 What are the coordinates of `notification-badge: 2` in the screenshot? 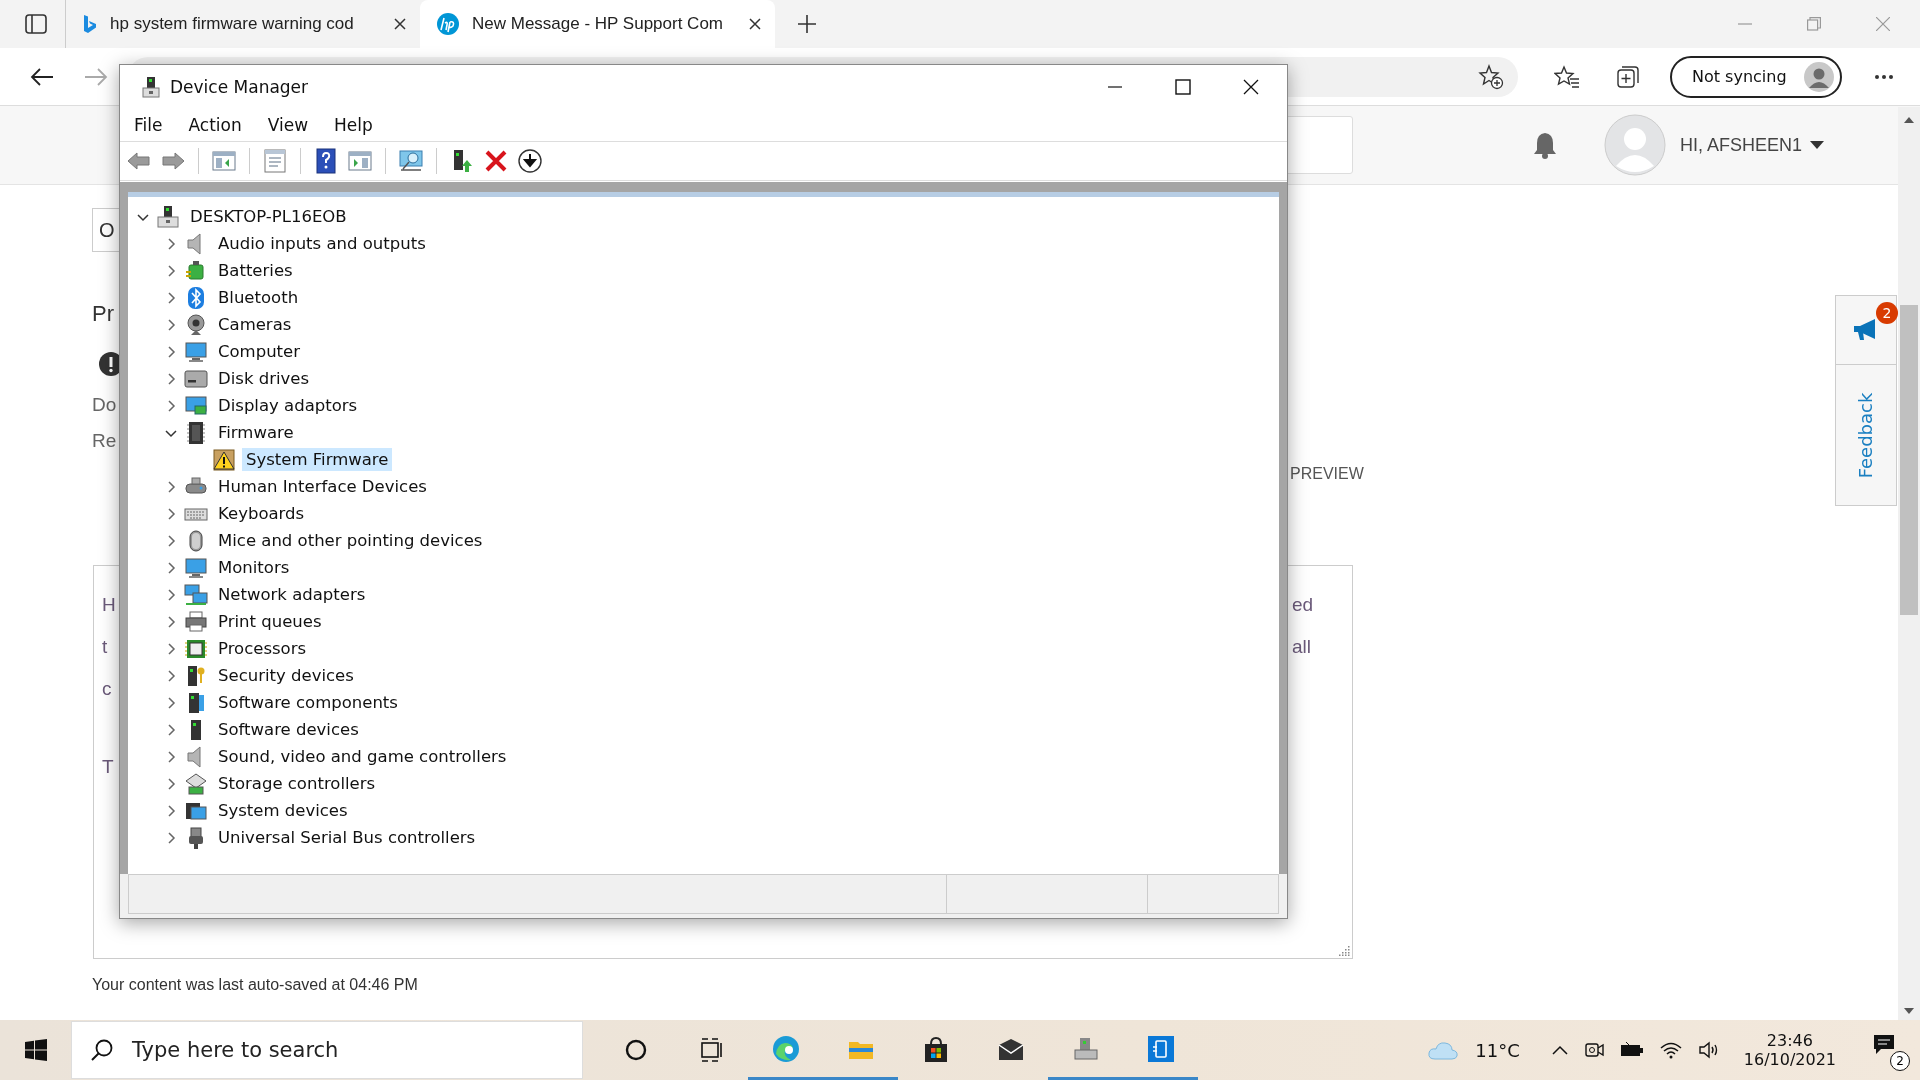 It's located at (1887, 313).